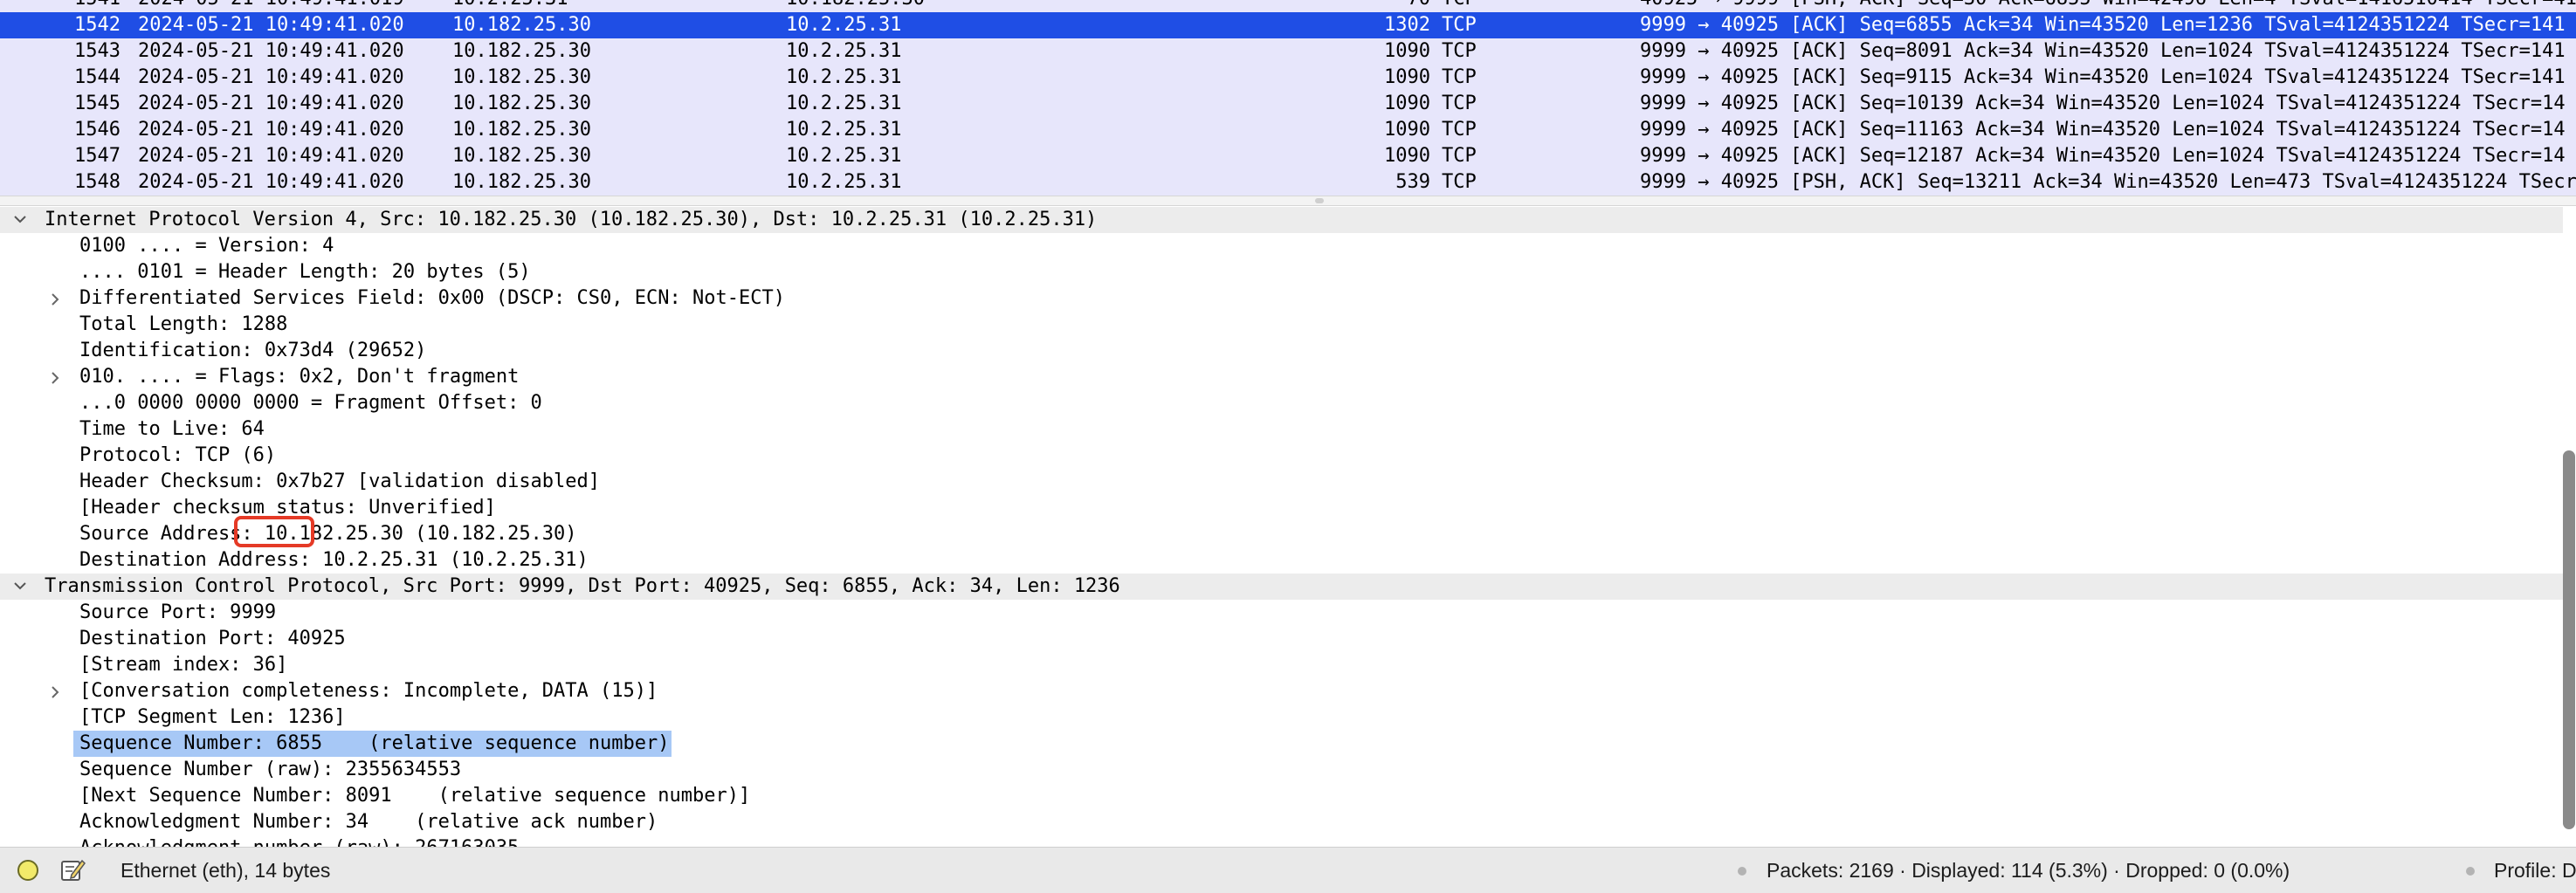  Describe the element at coordinates (183, 324) in the screenshot. I see `field-label: Total Length: 1288` at that location.